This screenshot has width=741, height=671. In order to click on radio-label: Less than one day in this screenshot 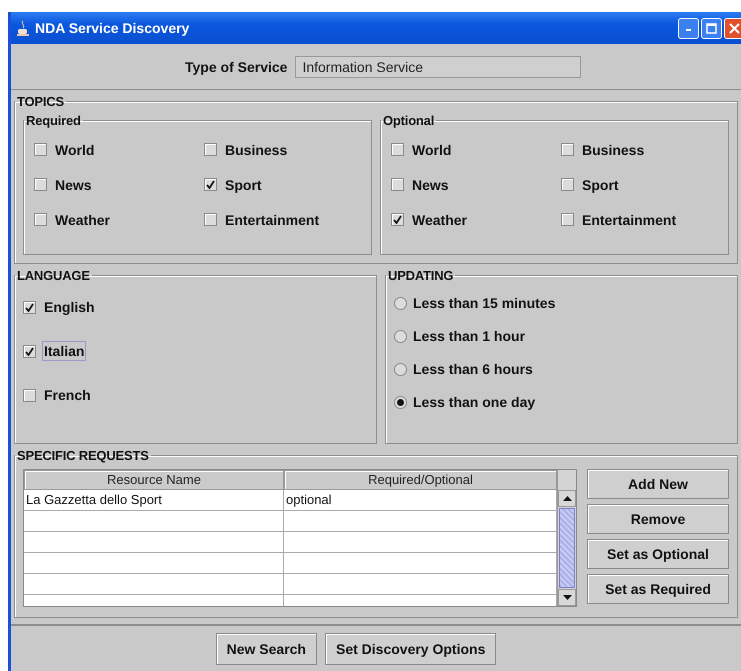, I will do `click(474, 402)`.